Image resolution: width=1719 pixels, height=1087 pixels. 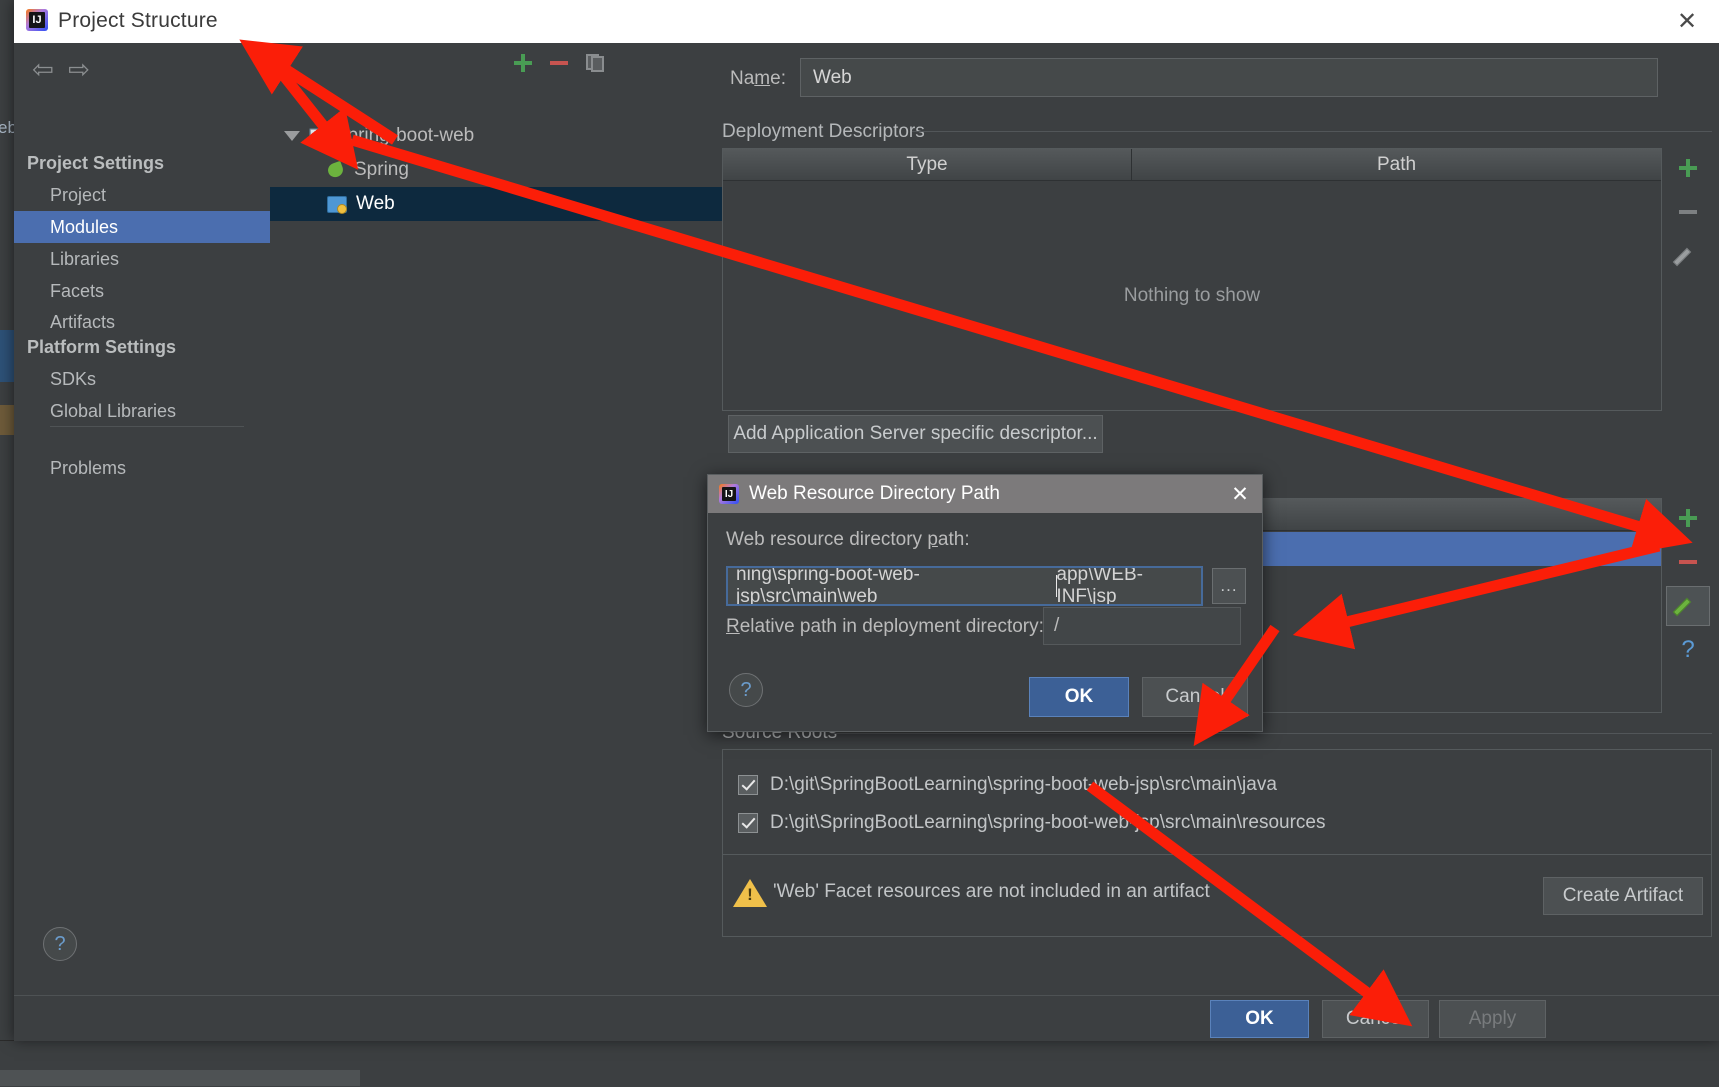 I want to click on copy-icon, so click(x=595, y=63).